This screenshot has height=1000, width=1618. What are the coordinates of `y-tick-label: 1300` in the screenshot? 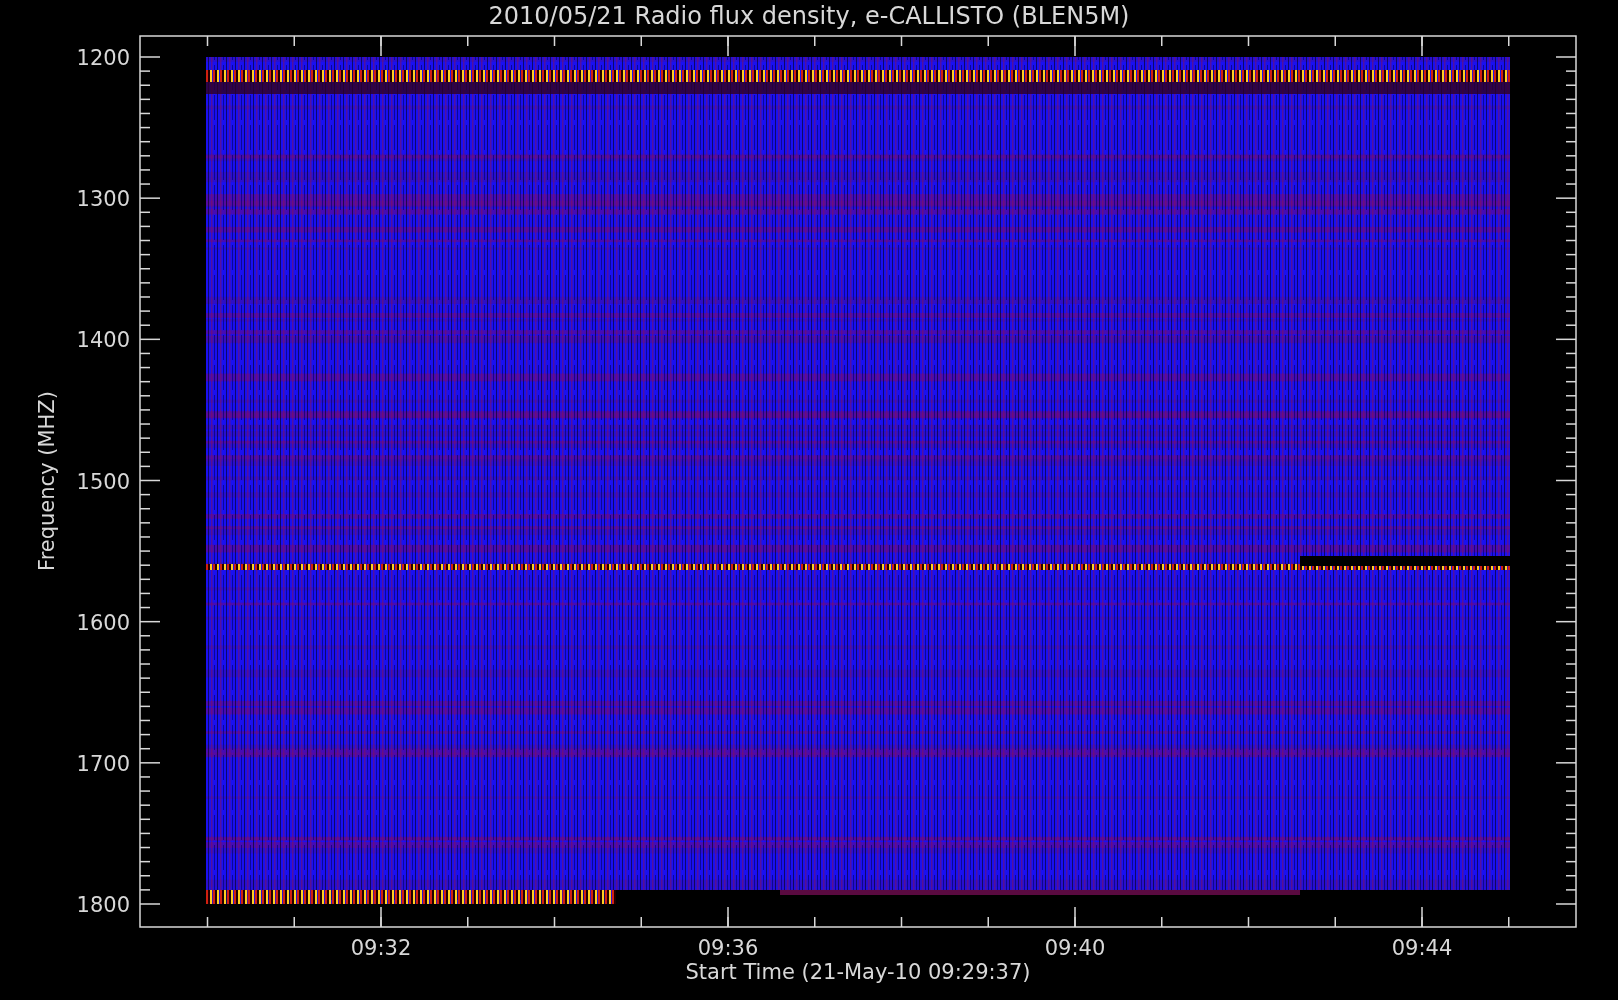 It's located at (103, 199).